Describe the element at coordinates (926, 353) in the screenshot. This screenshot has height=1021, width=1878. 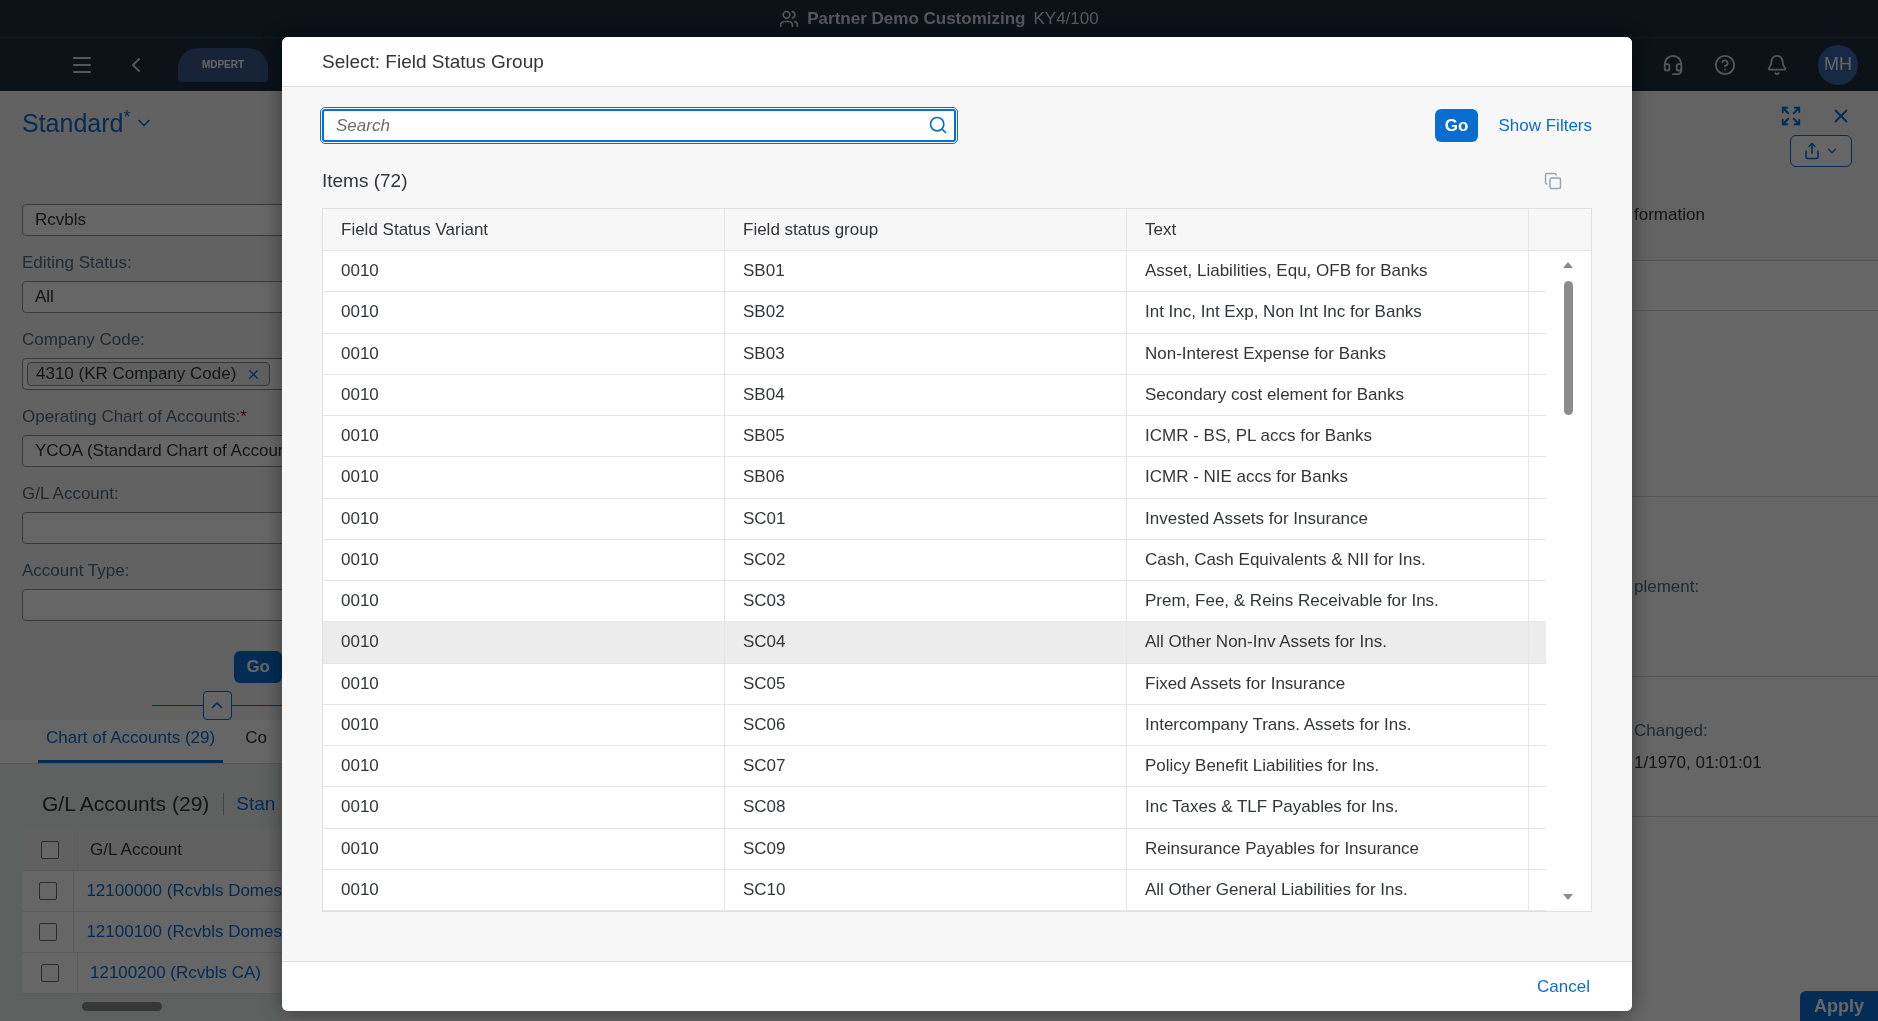
I see `table-cell: SB03` at that location.